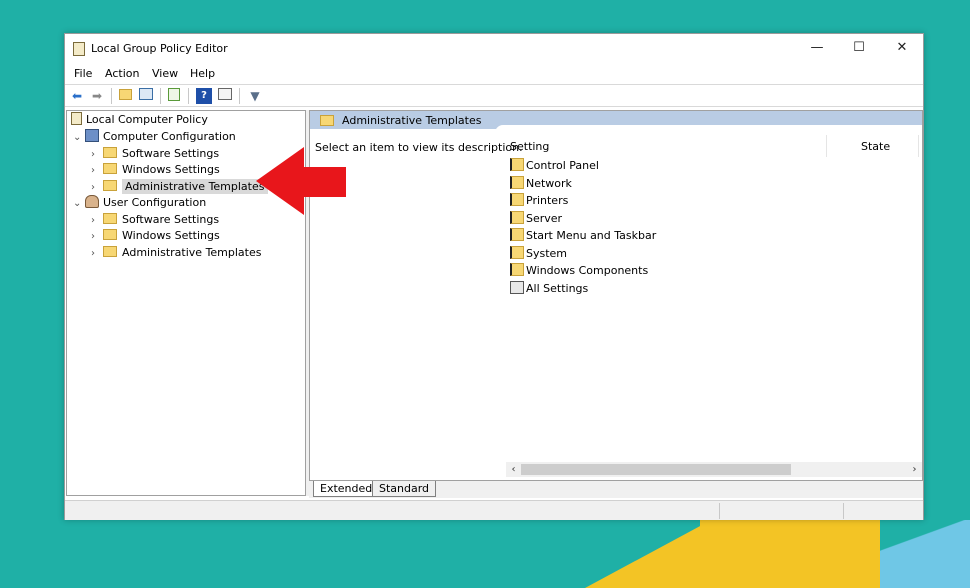  What do you see at coordinates (538, 254) in the screenshot?
I see `list-item-system: System` at bounding box center [538, 254].